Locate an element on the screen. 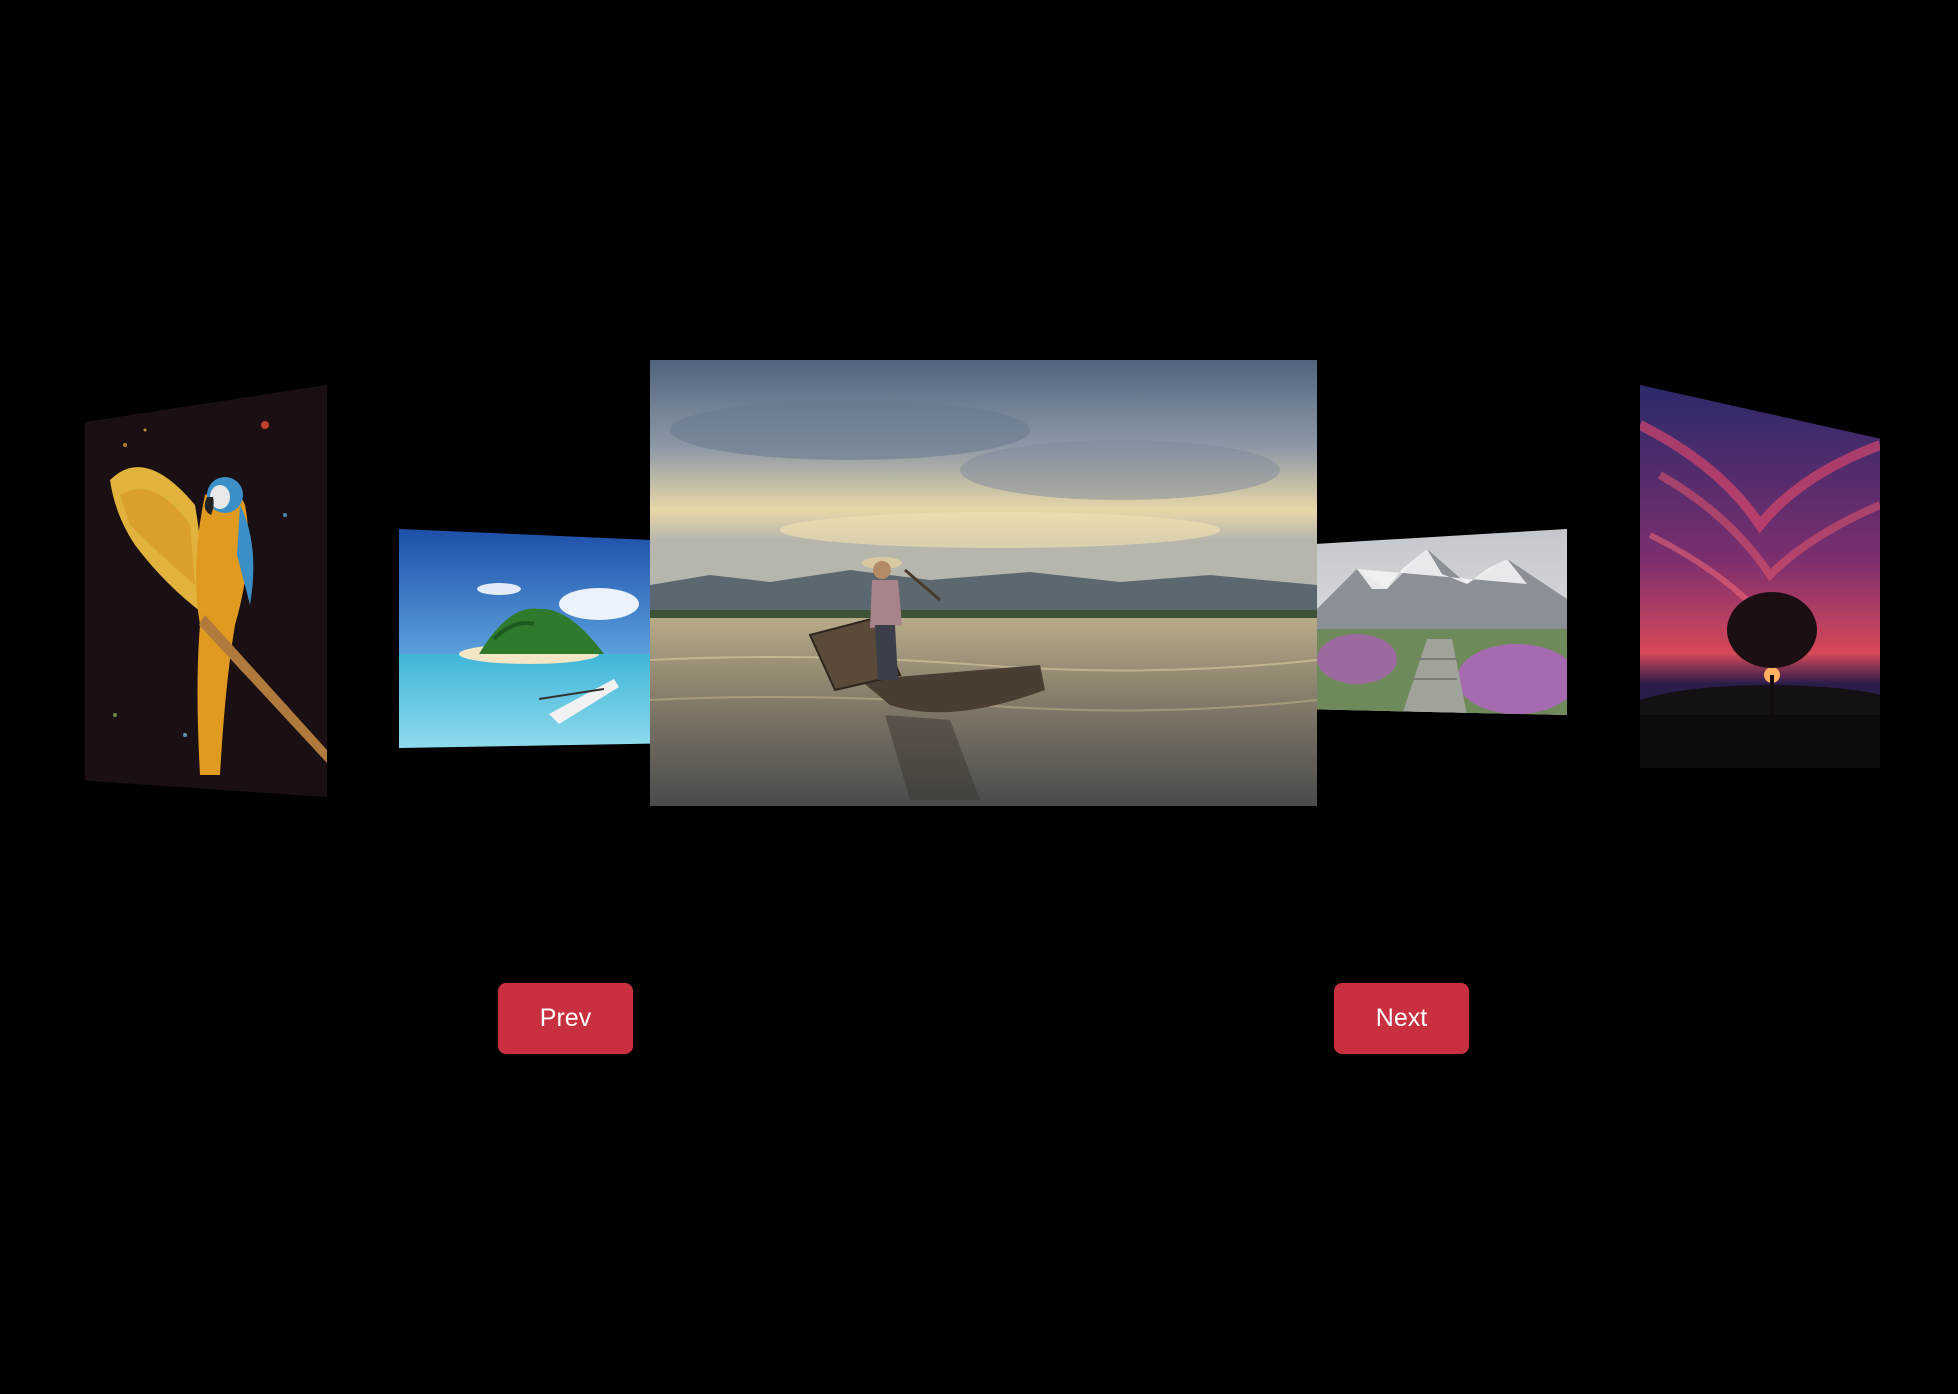 The width and height of the screenshot is (1958, 1394). next-button: Next is located at coordinates (1401, 1018).